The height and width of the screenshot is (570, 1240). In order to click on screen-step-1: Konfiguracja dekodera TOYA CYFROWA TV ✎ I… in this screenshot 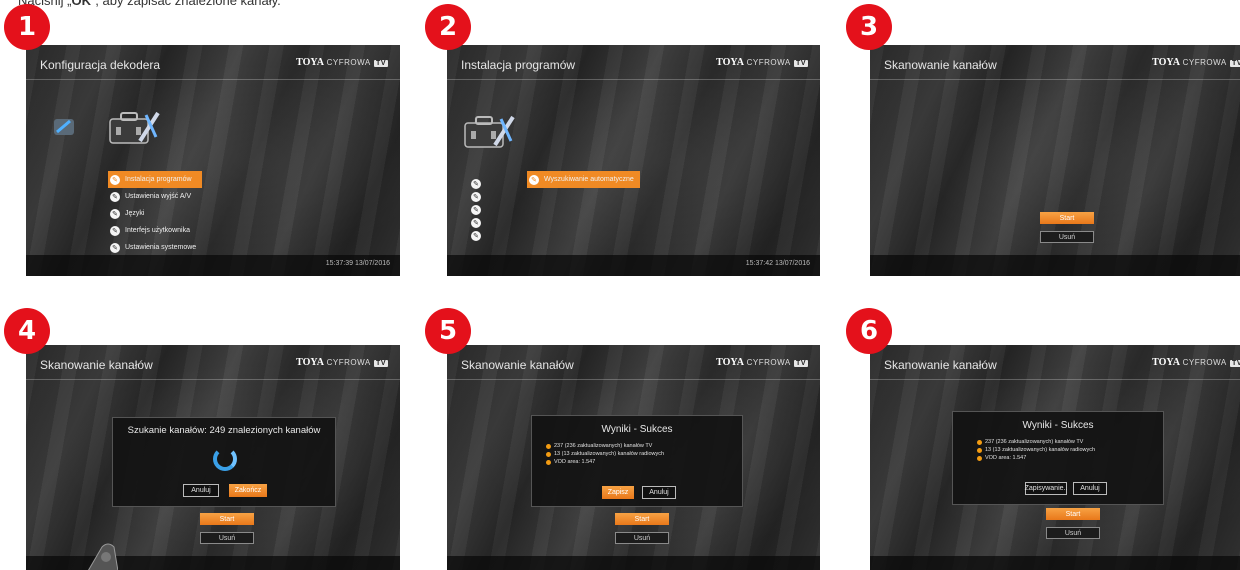, I will do `click(213, 160)`.